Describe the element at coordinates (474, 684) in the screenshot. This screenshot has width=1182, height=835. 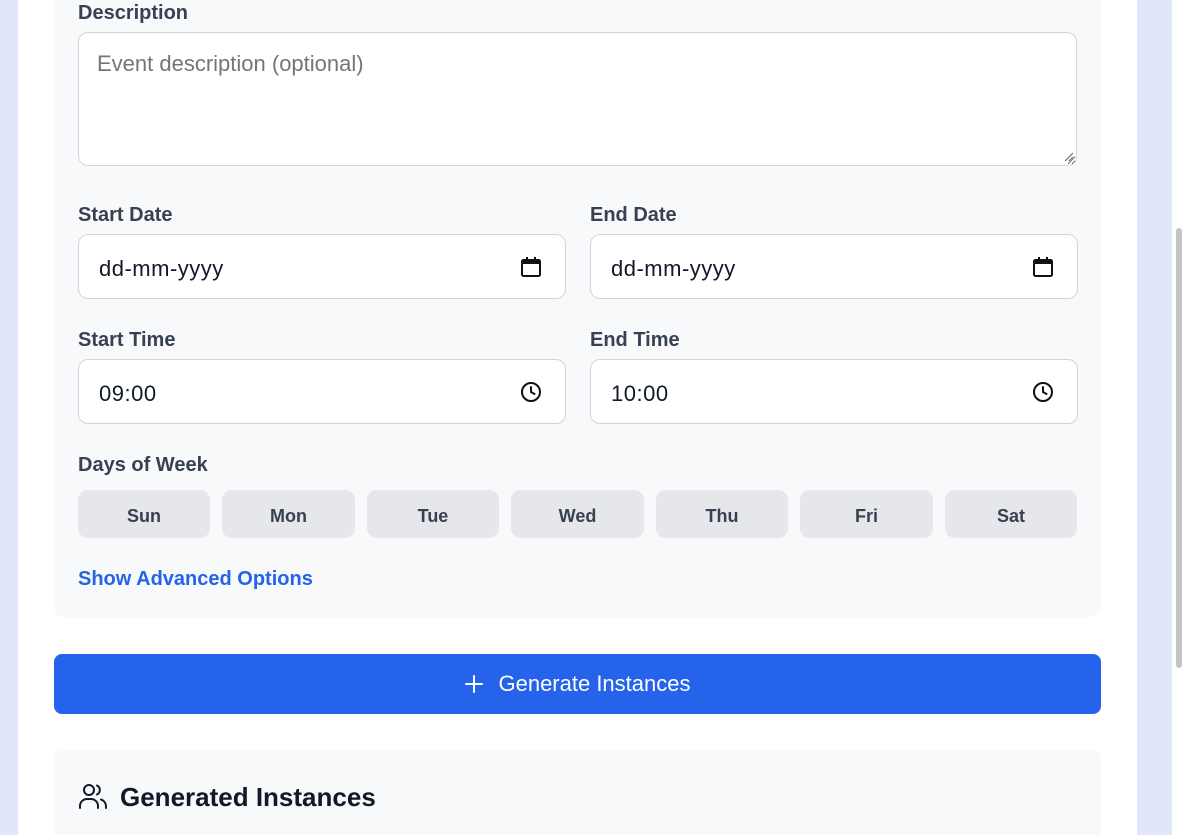
I see `plus-icon` at that location.